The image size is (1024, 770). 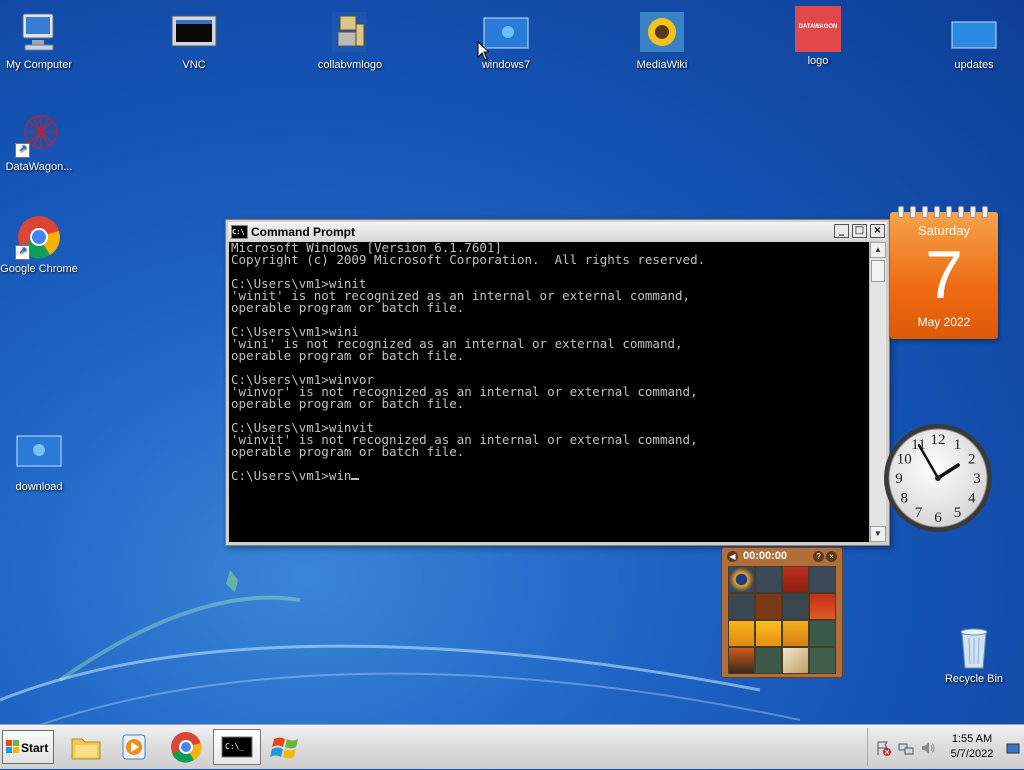 I want to click on clock-numeral: 5, so click(x=958, y=513).